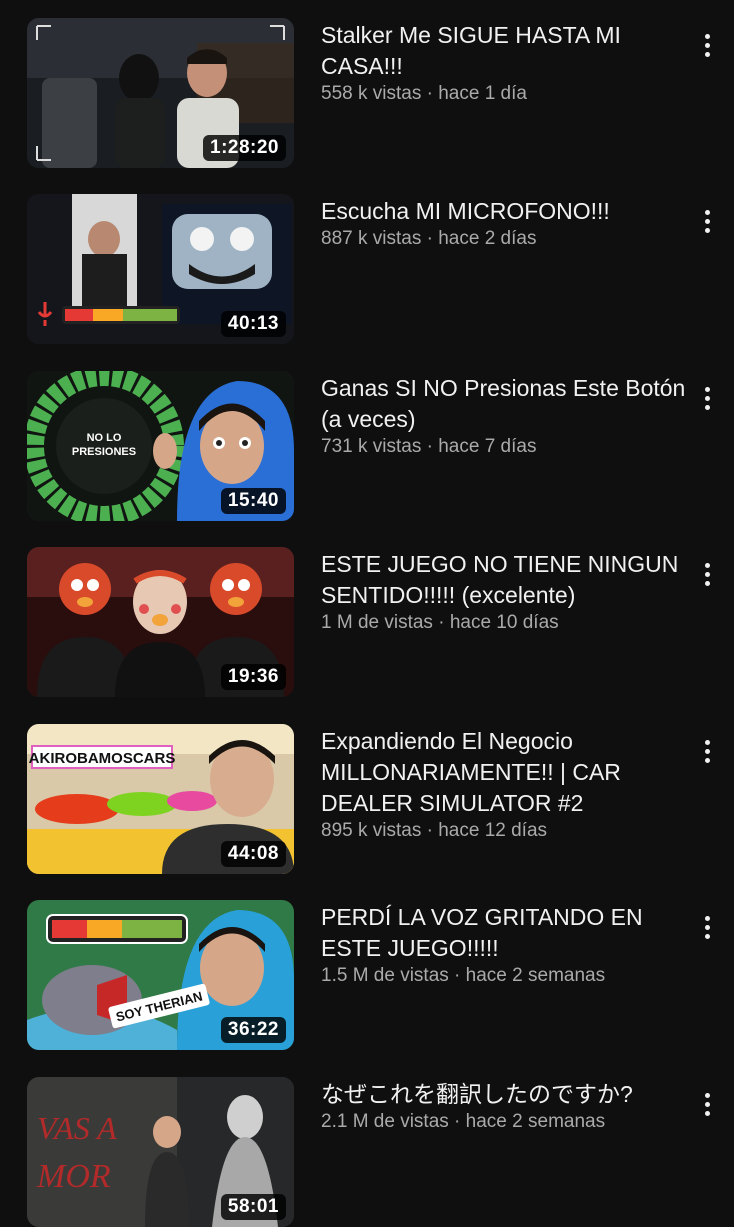 Image resolution: width=734 pixels, height=1227 pixels. I want to click on duration-badge: 15:40, so click(253, 501).